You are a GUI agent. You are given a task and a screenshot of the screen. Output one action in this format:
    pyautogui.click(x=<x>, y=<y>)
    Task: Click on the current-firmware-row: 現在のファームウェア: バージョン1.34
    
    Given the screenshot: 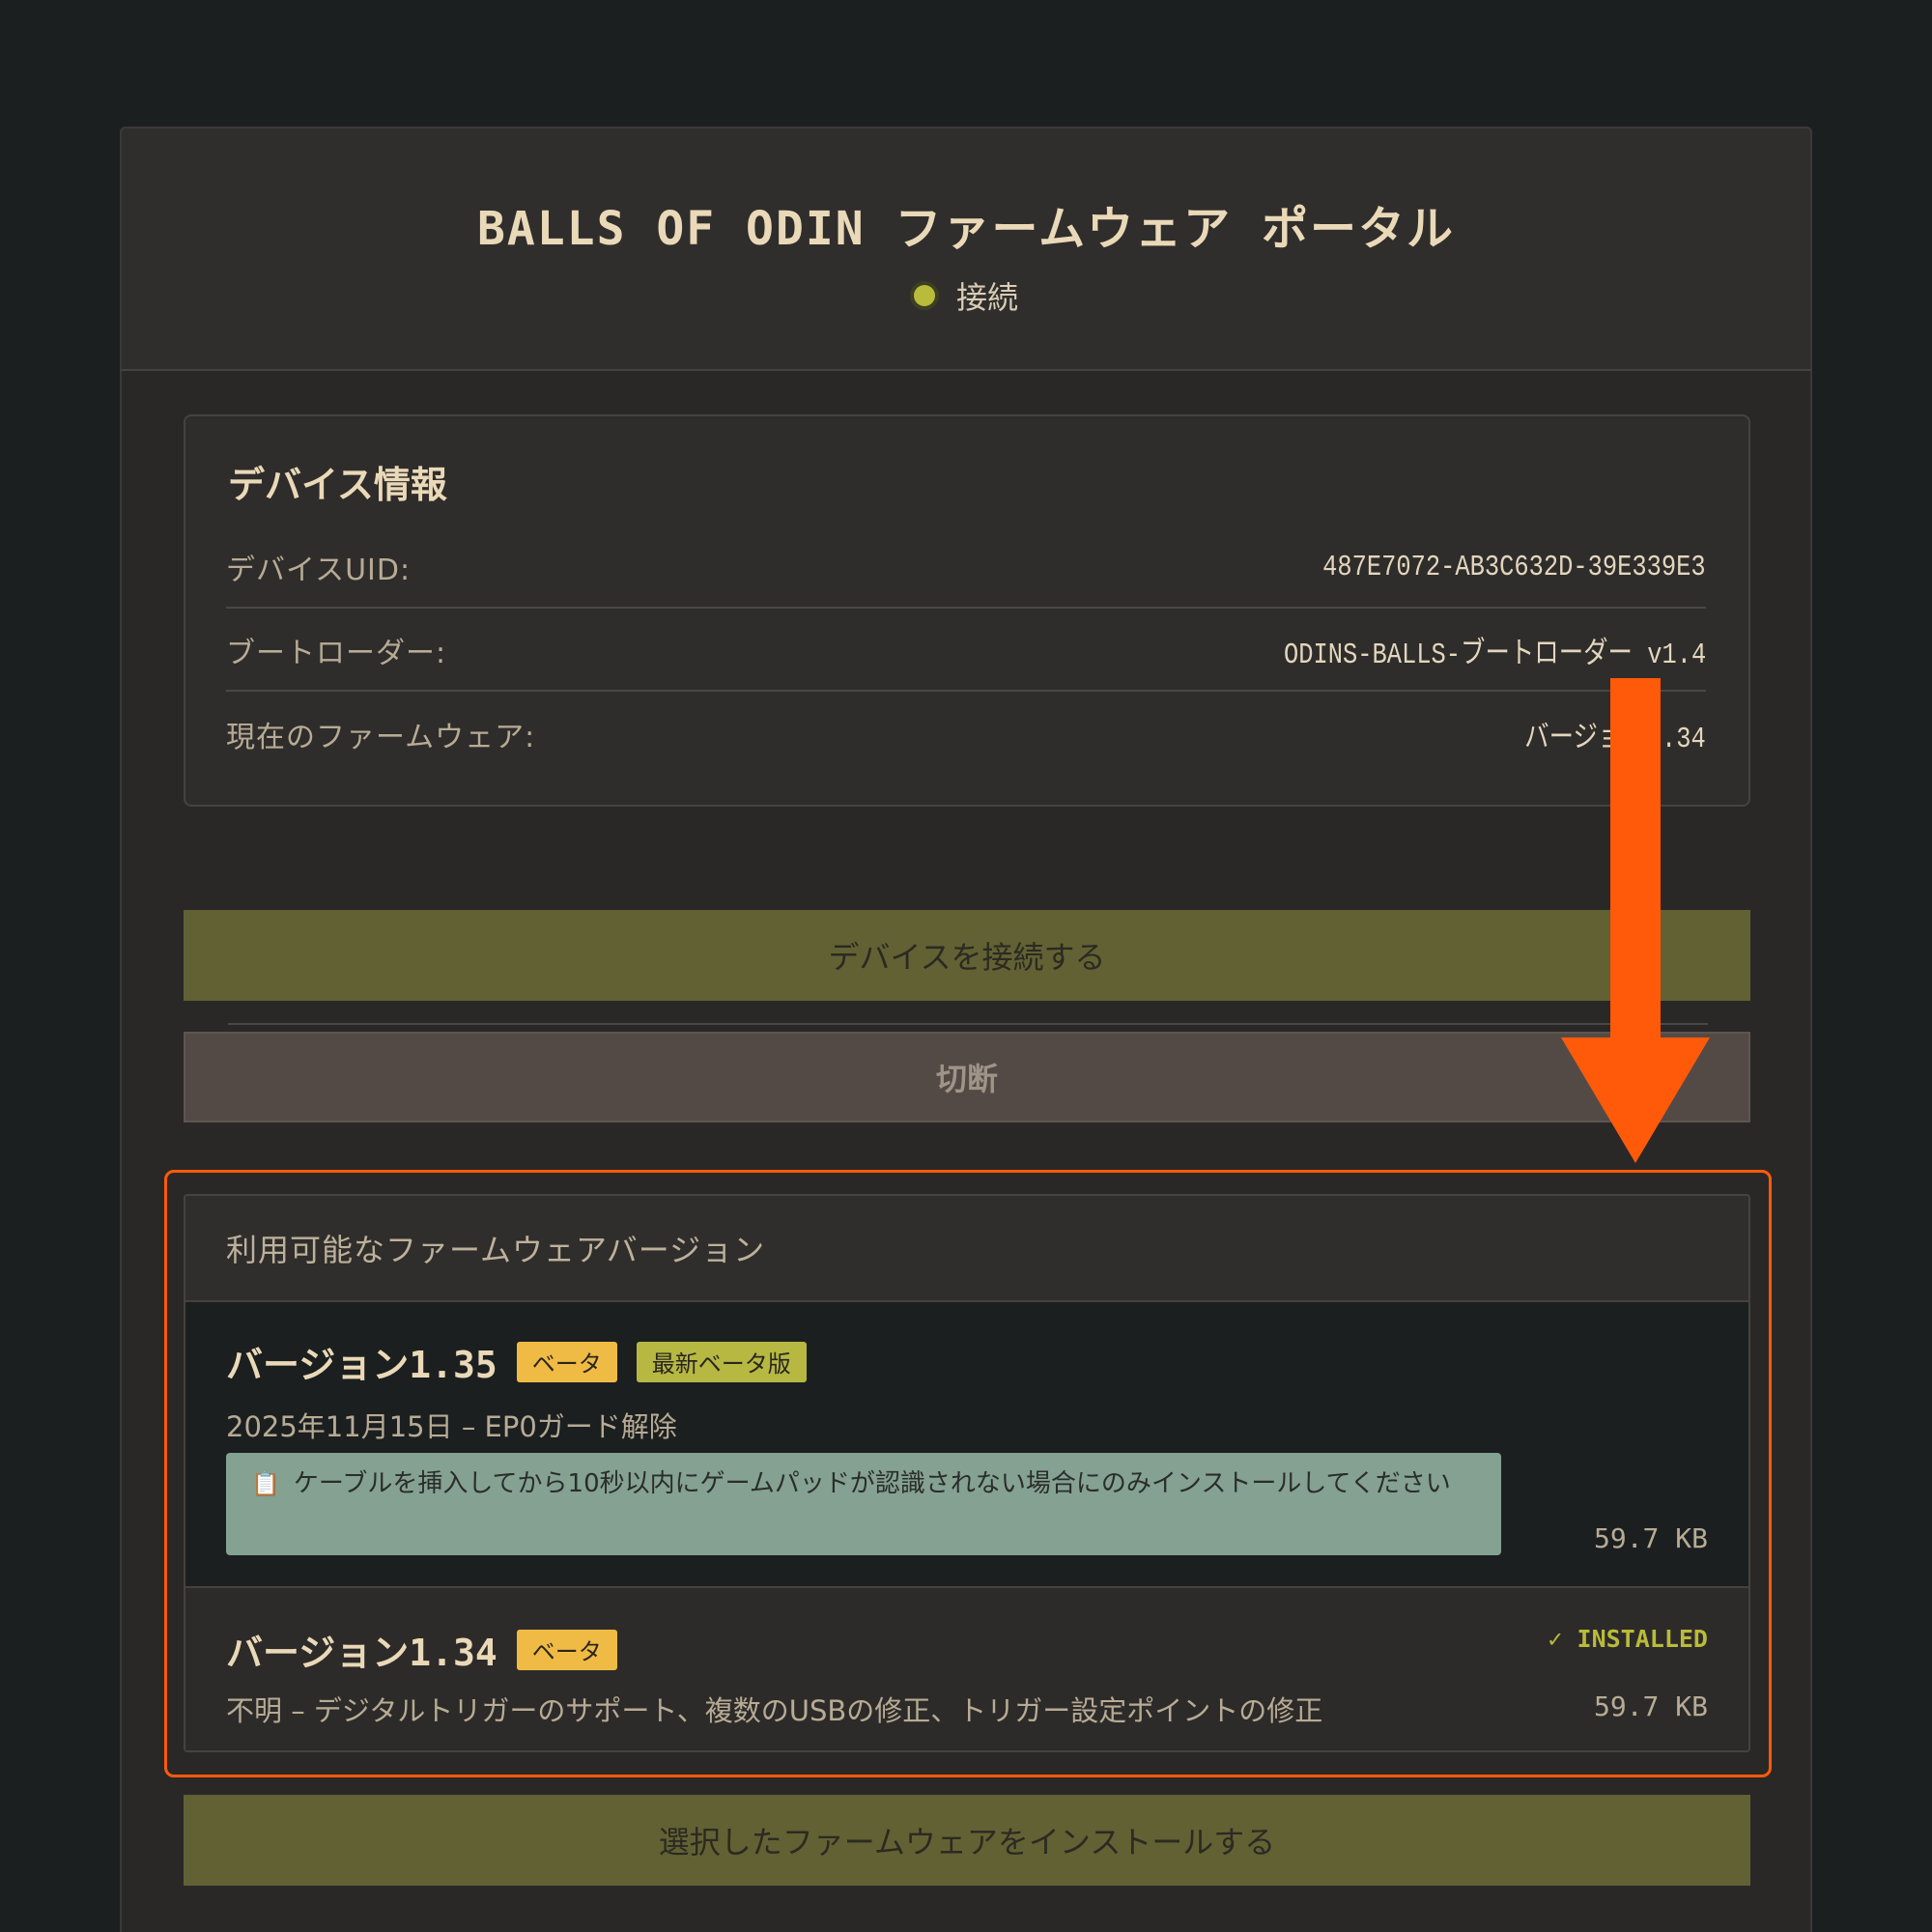 What is the action you would take?
    pyautogui.click(x=966, y=734)
    